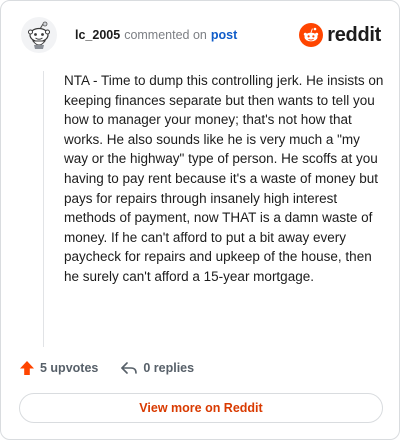 This screenshot has width=400, height=440. What do you see at coordinates (311, 35) in the screenshot?
I see `reddit-logo-icon` at bounding box center [311, 35].